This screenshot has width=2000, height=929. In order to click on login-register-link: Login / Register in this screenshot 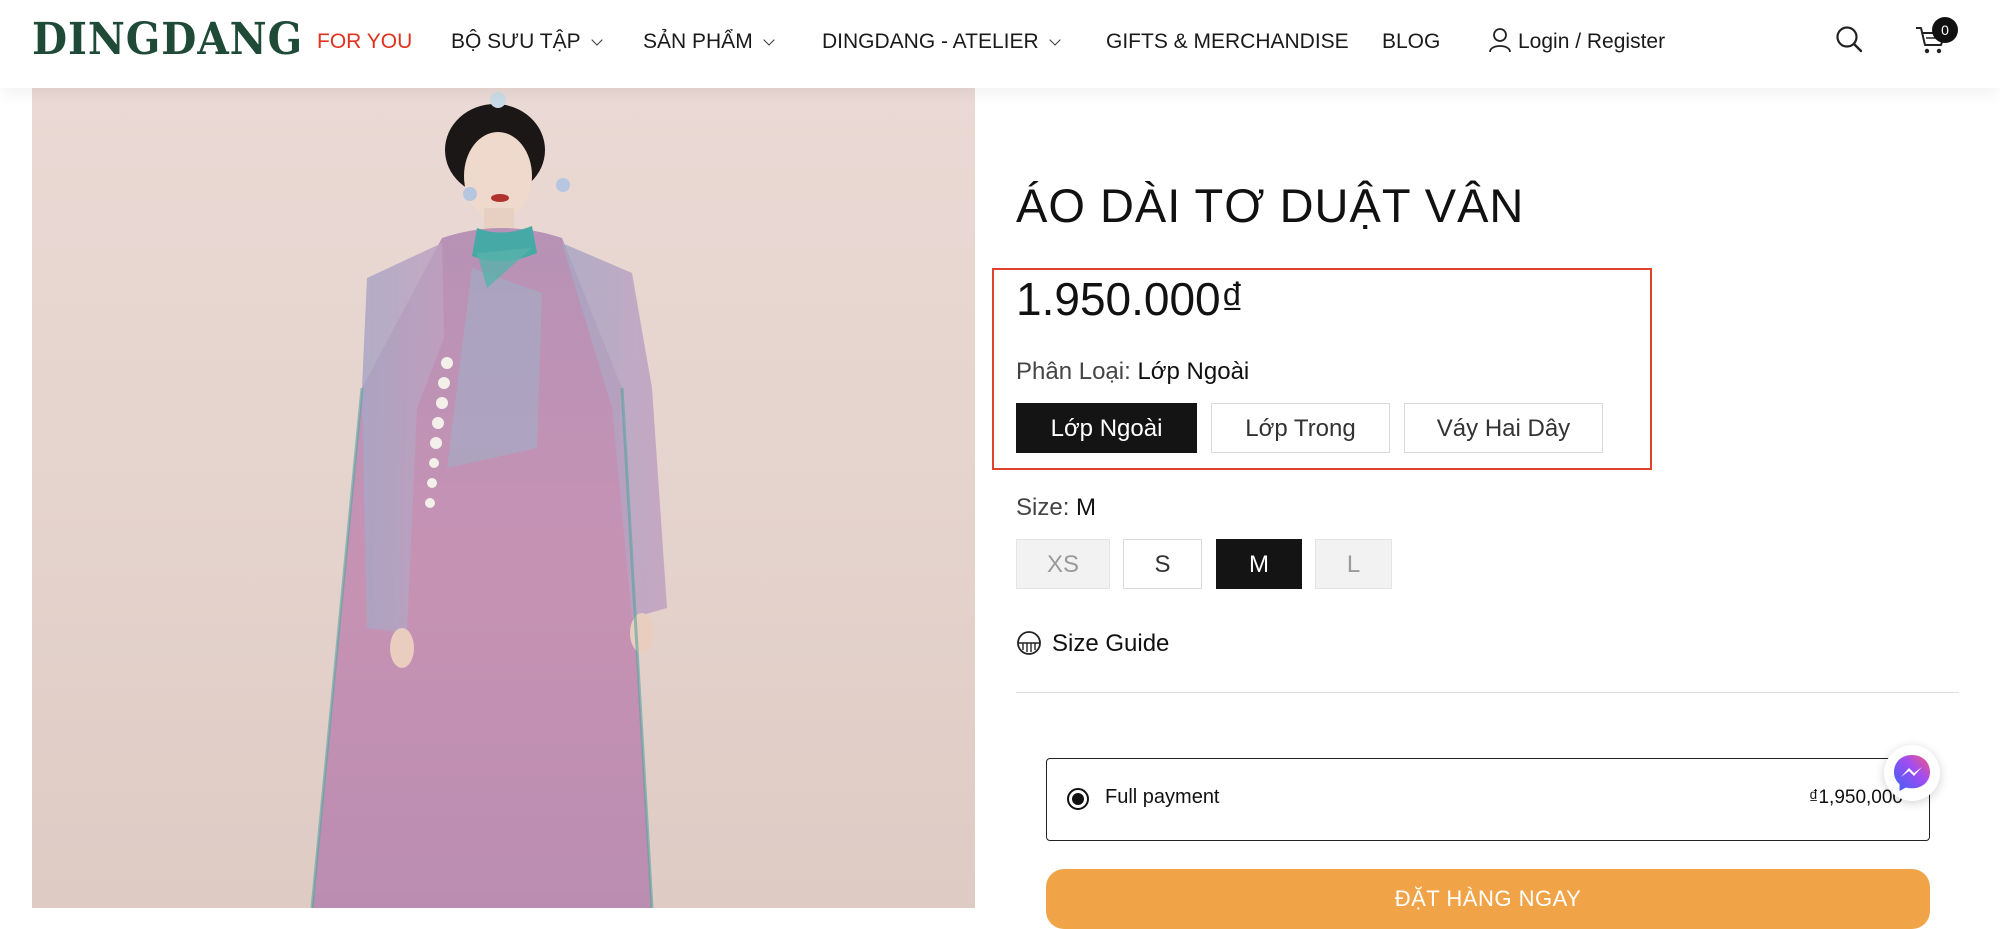, I will do `click(1576, 42)`.